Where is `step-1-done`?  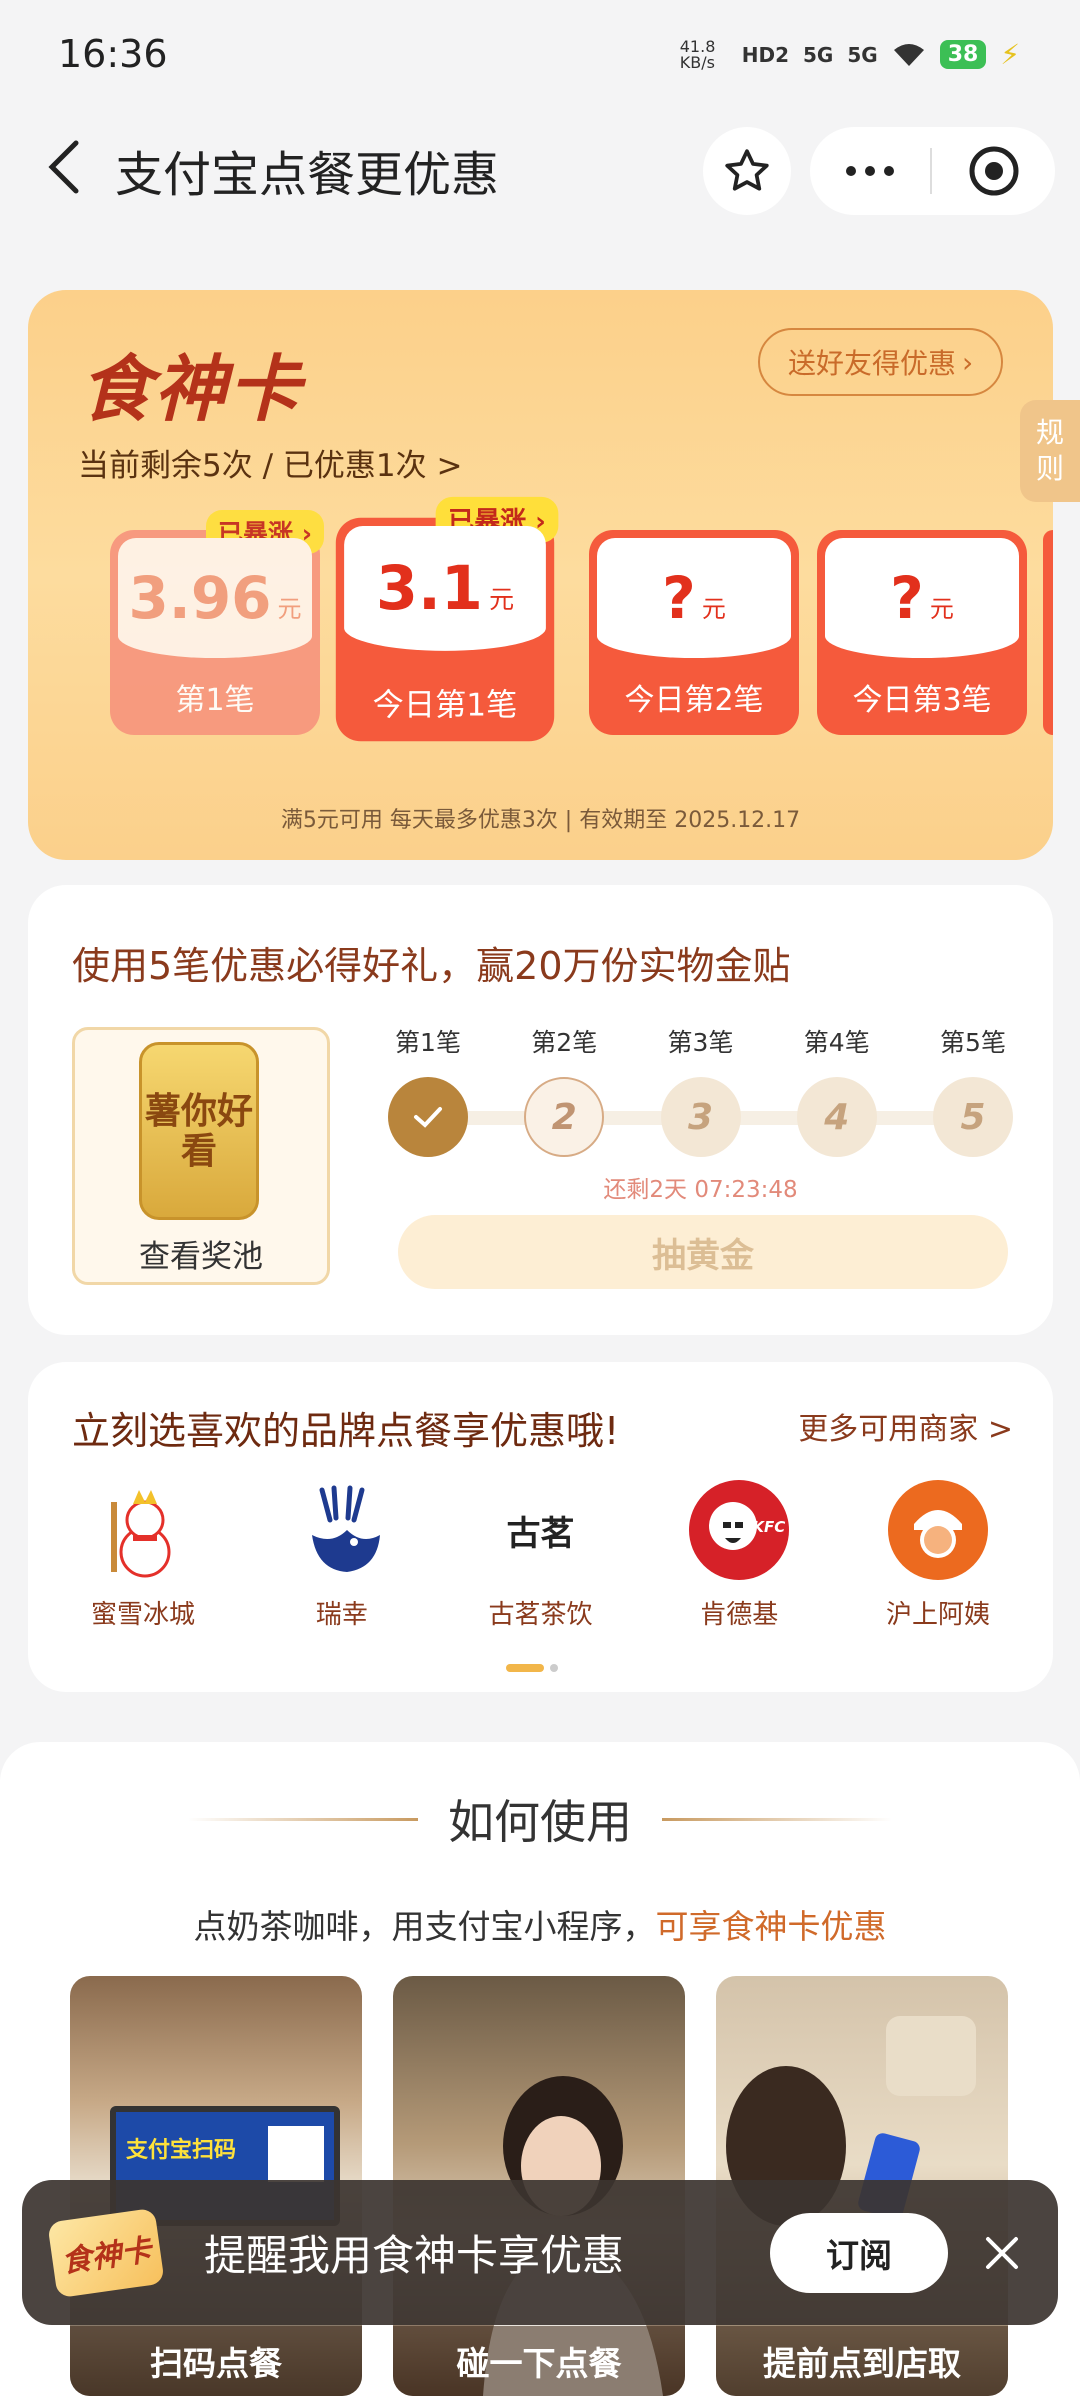
step-1-done is located at coordinates (428, 1117).